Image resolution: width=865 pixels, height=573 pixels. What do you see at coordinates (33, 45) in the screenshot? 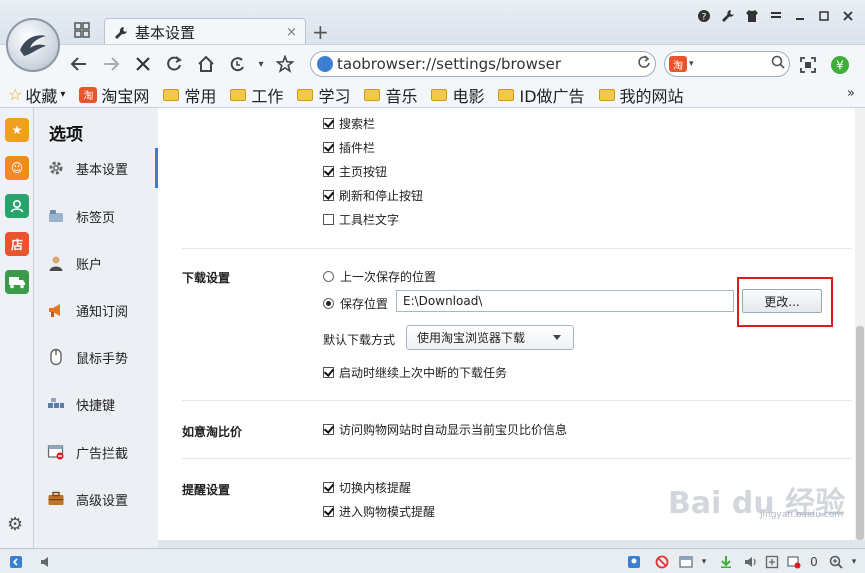
I see `browser-logo` at bounding box center [33, 45].